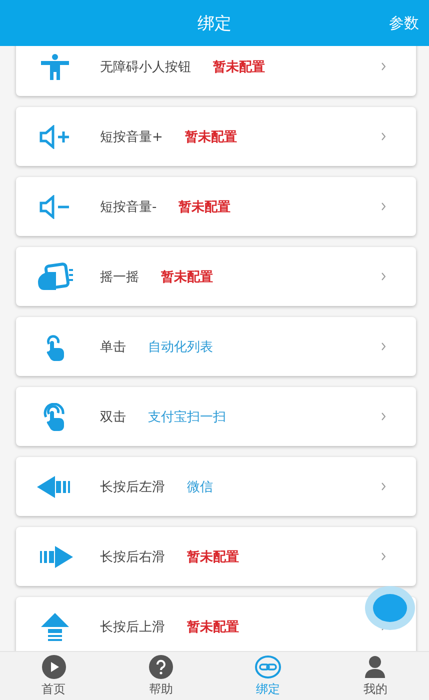  I want to click on binding-card: 长按后上滑 暂未配置, so click(216, 624).